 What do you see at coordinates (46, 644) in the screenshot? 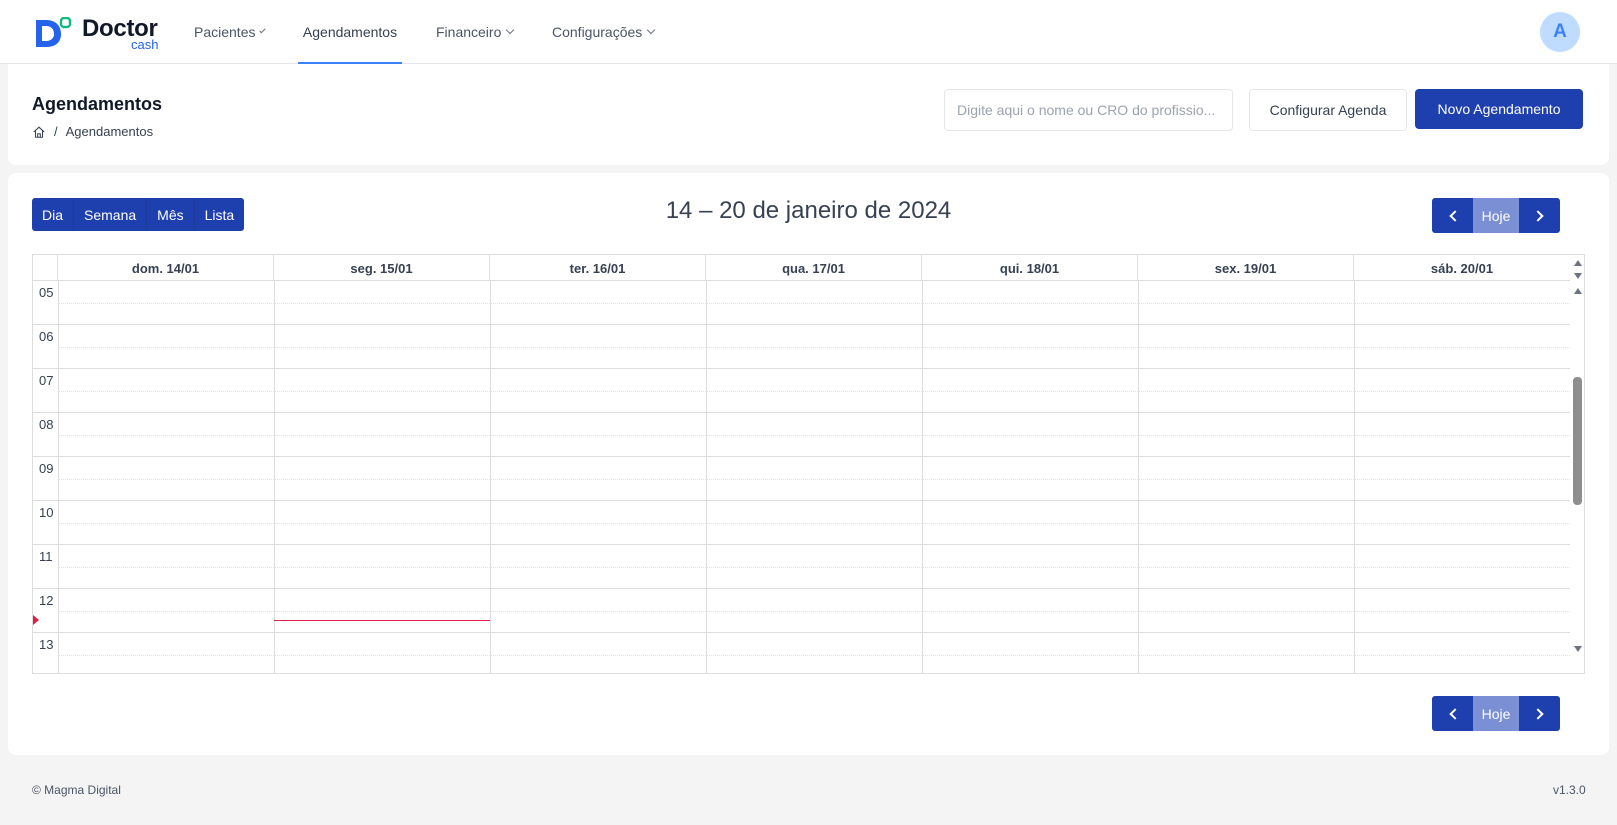
I see `hour-label: 13` at bounding box center [46, 644].